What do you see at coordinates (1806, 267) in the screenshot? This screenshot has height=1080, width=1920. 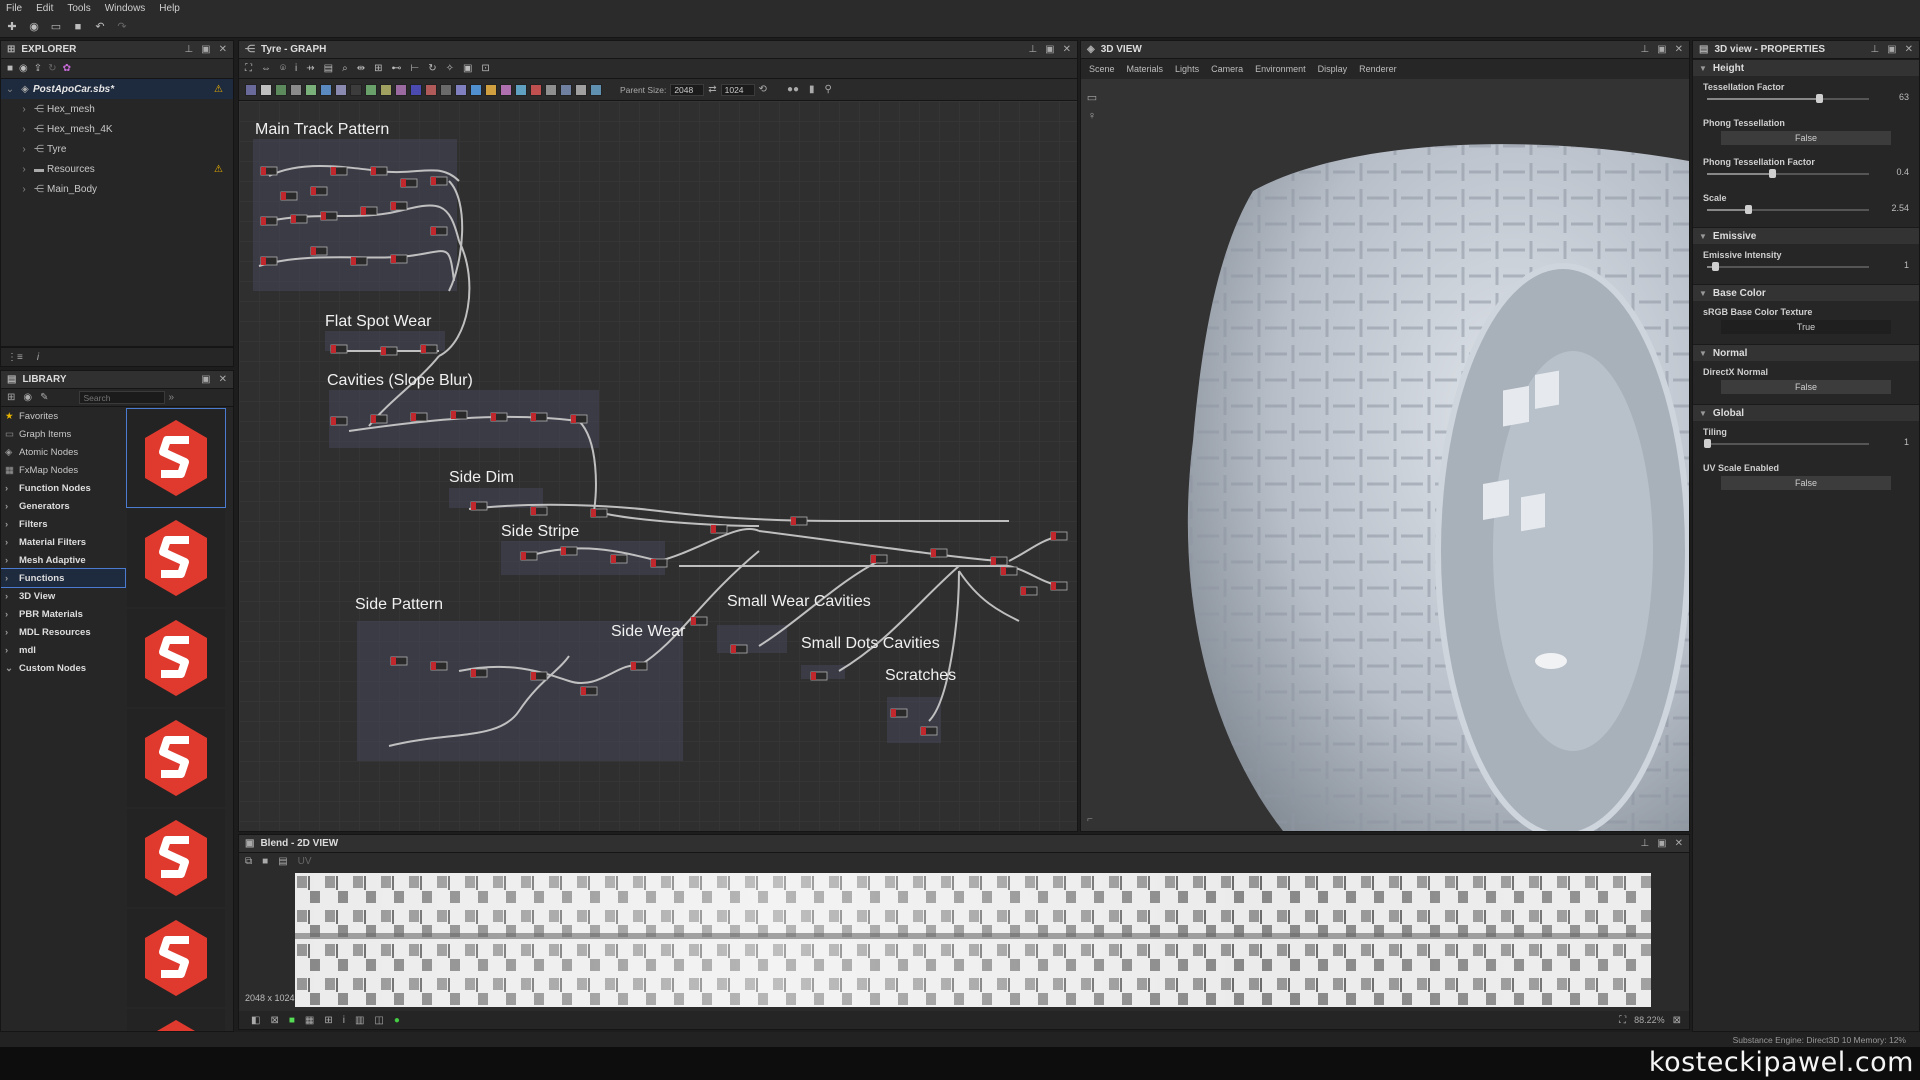 I see `emissive-intensity-slider: 1` at bounding box center [1806, 267].